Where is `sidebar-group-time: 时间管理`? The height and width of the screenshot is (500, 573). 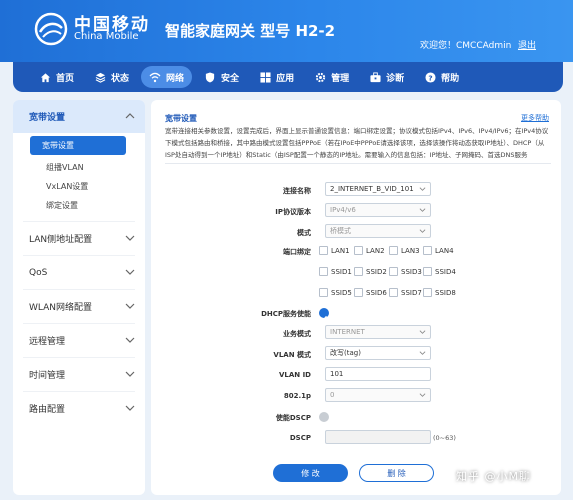 sidebar-group-time: 时间管理 is located at coordinates (79, 374).